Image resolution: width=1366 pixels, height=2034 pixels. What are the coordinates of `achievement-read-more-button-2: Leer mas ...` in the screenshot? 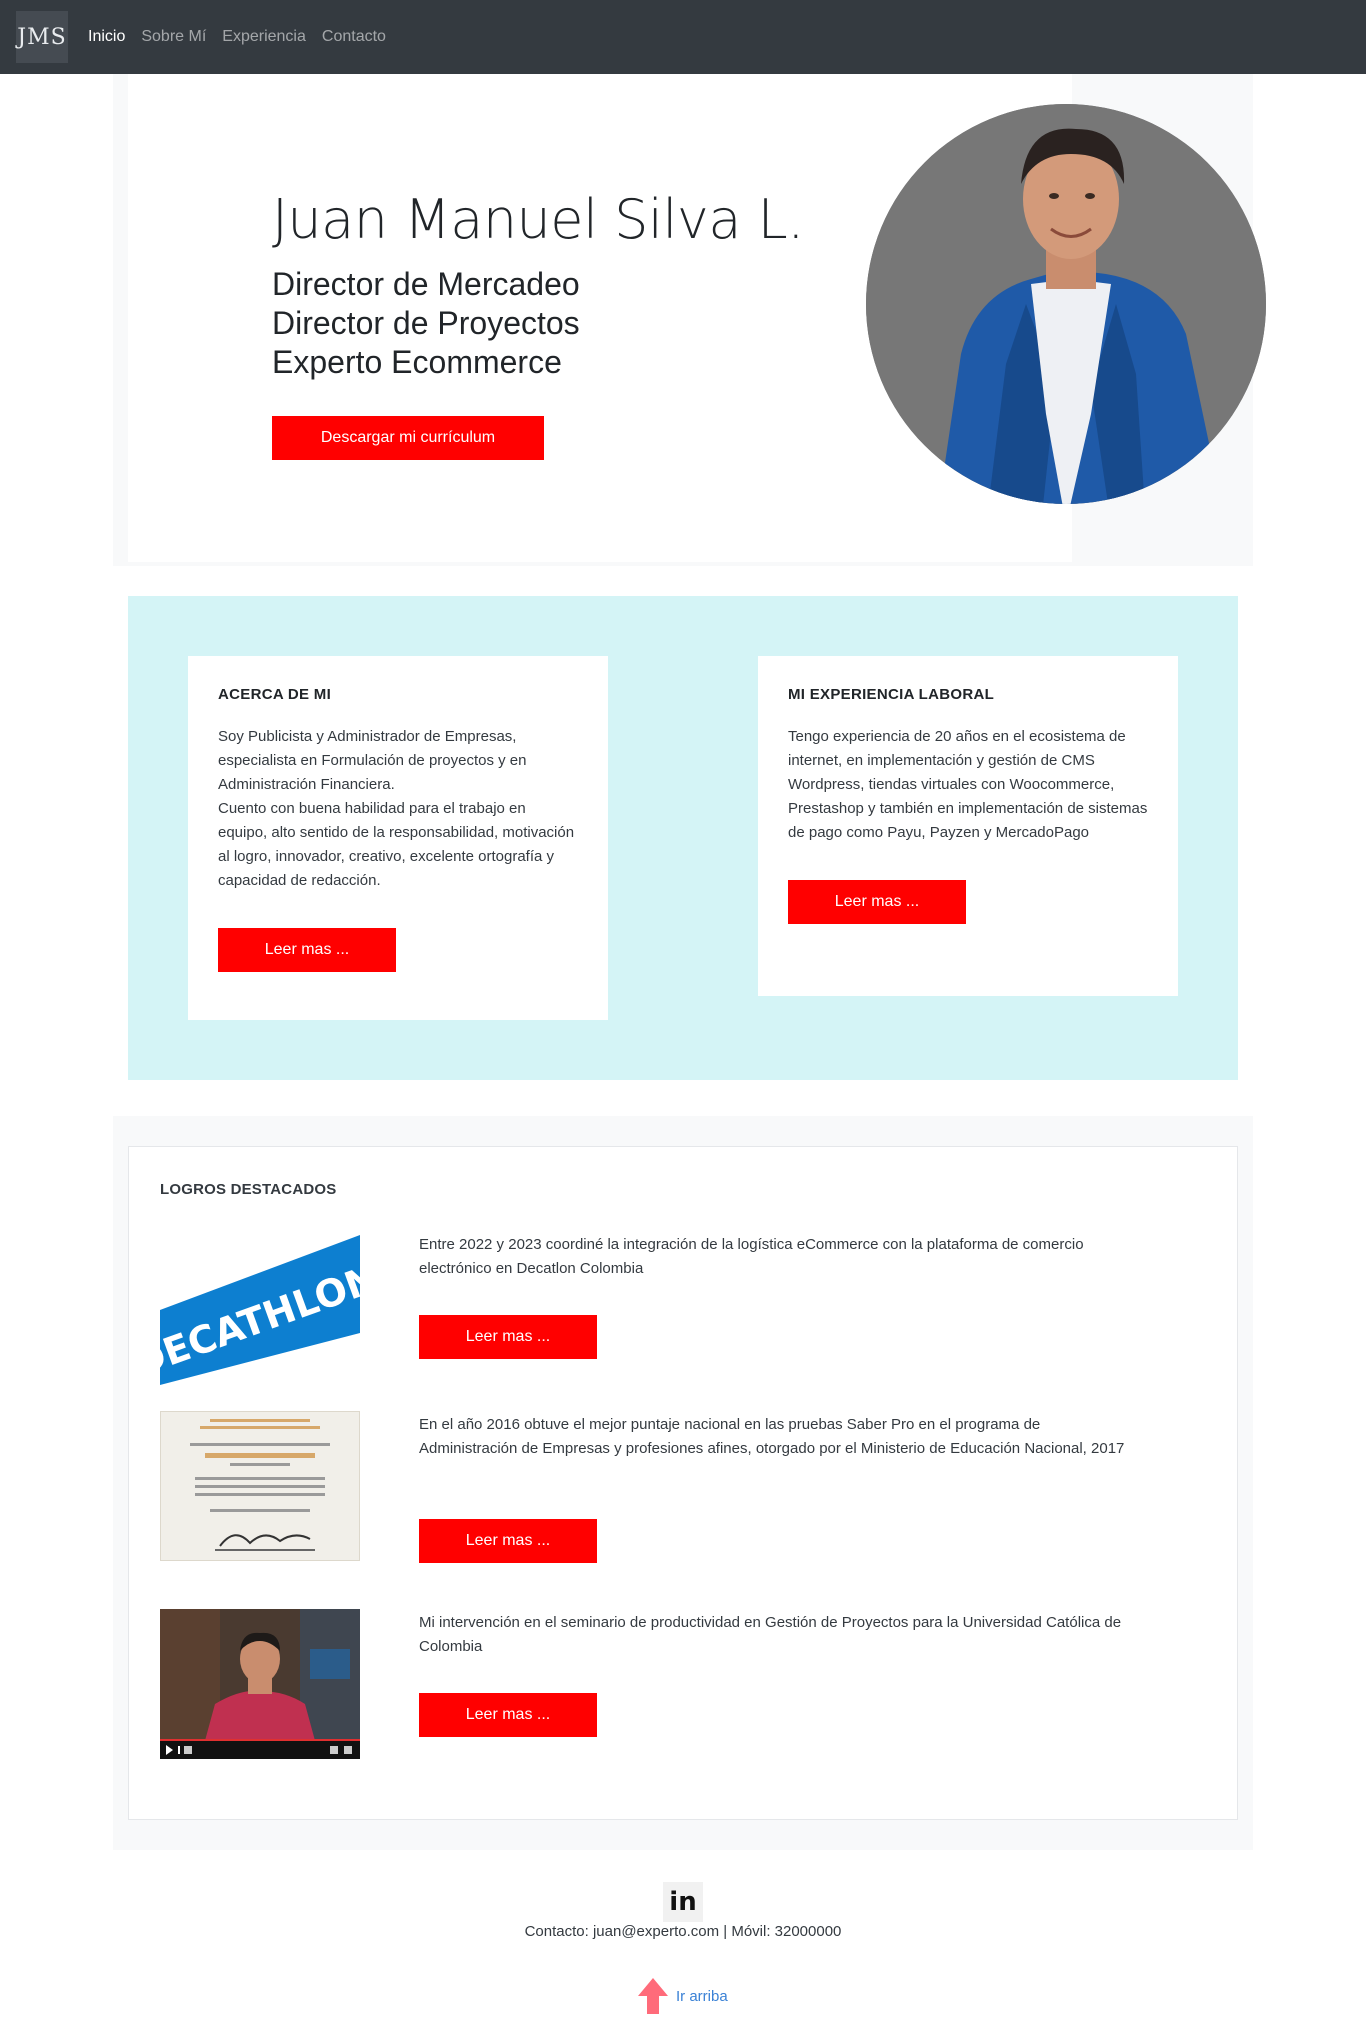 It's located at (508, 1541).